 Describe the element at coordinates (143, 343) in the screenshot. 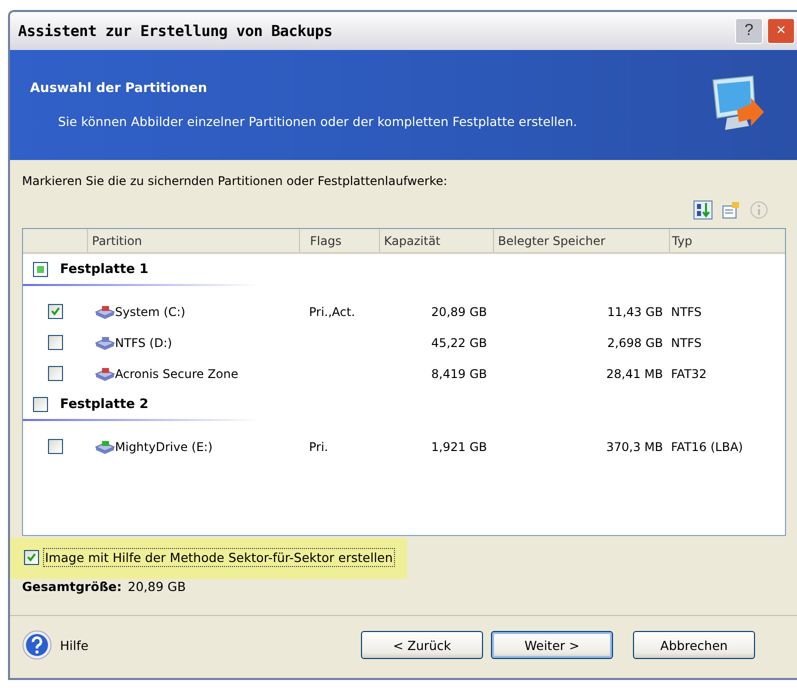

I see `partition-name: NTFS (D:)` at that location.